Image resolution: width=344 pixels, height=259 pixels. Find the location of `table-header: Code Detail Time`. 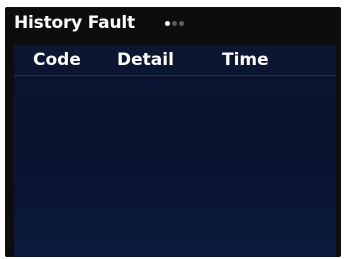

table-header: Code Detail Time is located at coordinates (175, 60).